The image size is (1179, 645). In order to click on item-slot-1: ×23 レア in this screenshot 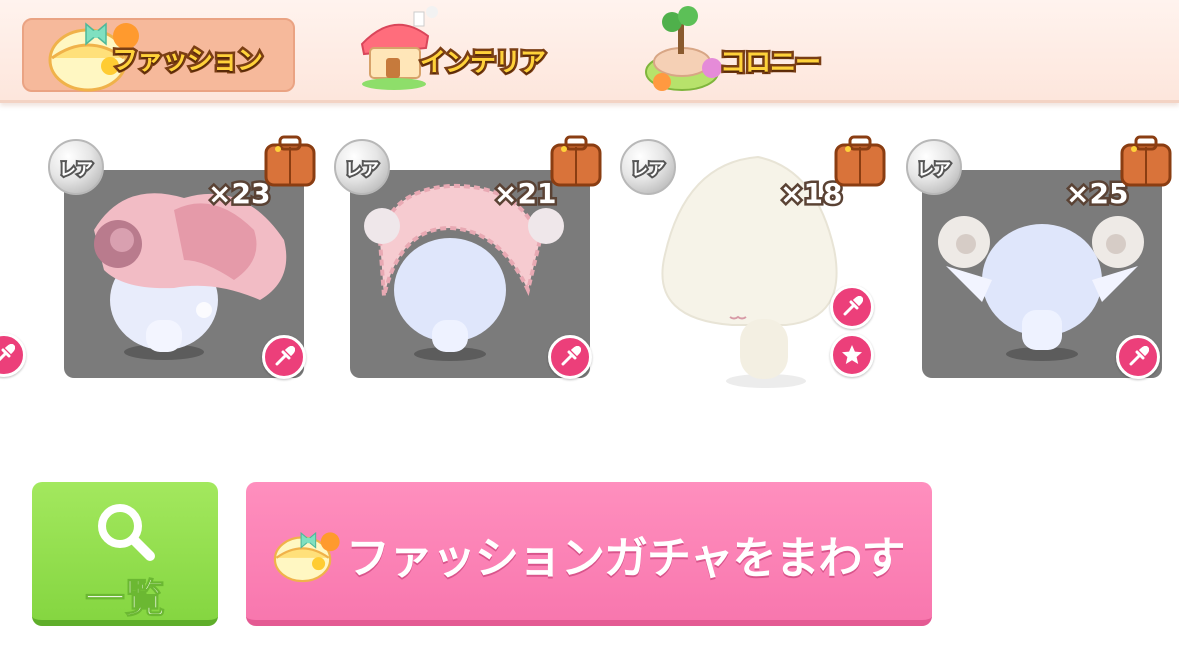, I will do `click(180, 260)`.